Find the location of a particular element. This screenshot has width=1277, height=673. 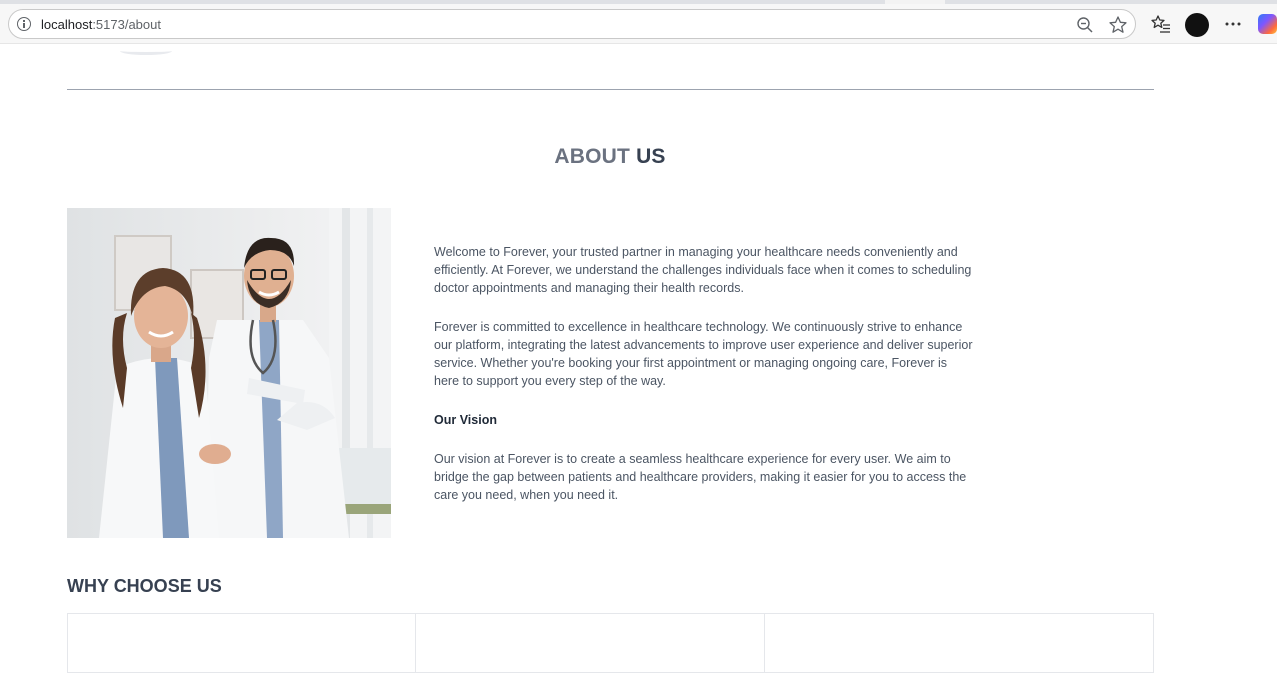

why-choose-cards is located at coordinates (610, 643).